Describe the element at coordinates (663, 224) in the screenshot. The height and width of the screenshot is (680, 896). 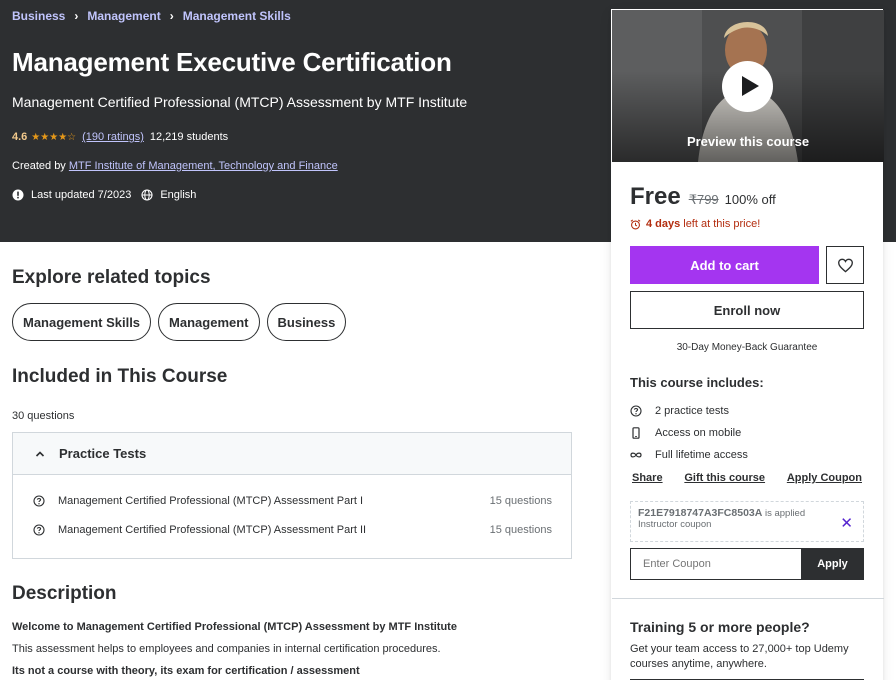
I see `urgency-days: 4 days` at that location.